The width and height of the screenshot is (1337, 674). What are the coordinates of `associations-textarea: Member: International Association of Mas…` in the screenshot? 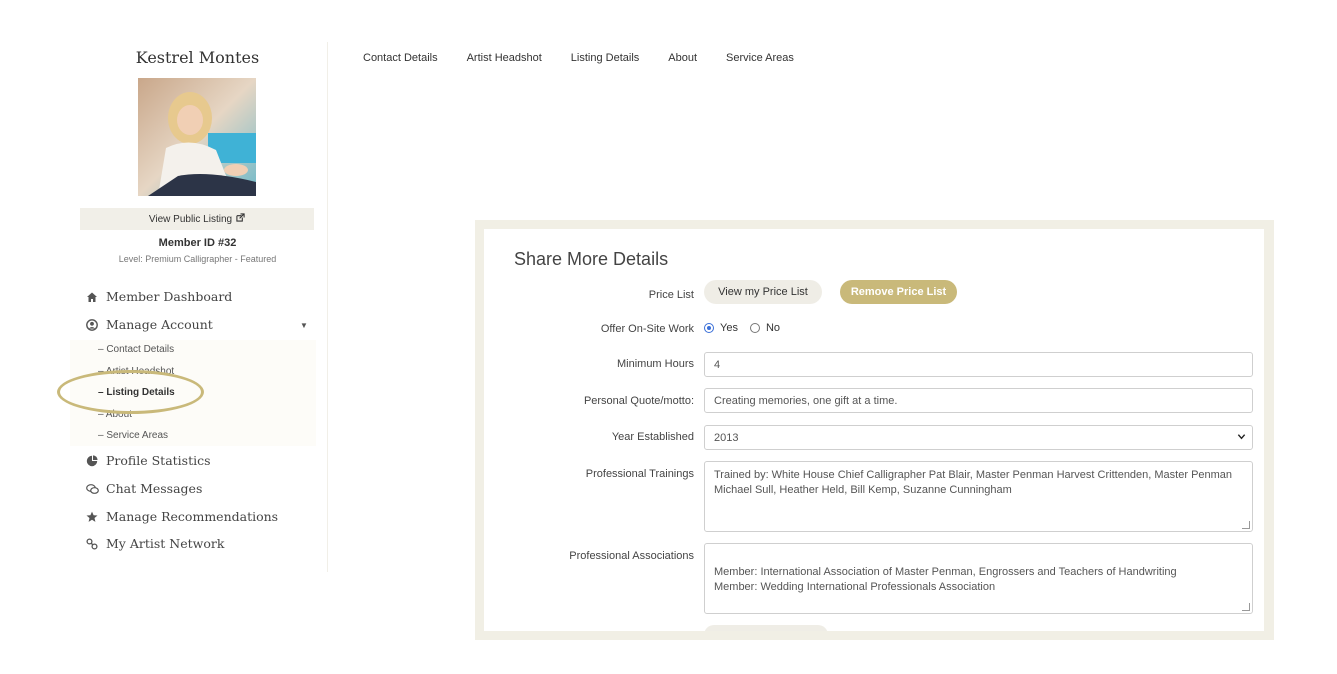 It's located at (978, 578).